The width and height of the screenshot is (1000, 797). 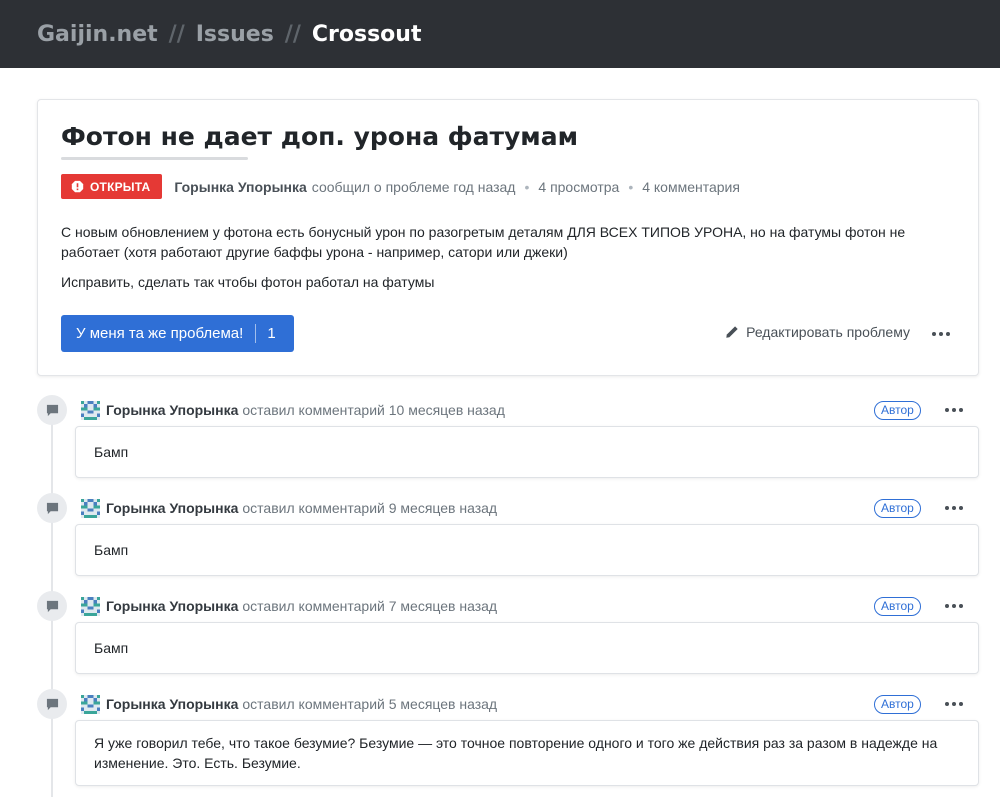 I want to click on issue-author-link: Горынка Упорынка, so click(x=240, y=187).